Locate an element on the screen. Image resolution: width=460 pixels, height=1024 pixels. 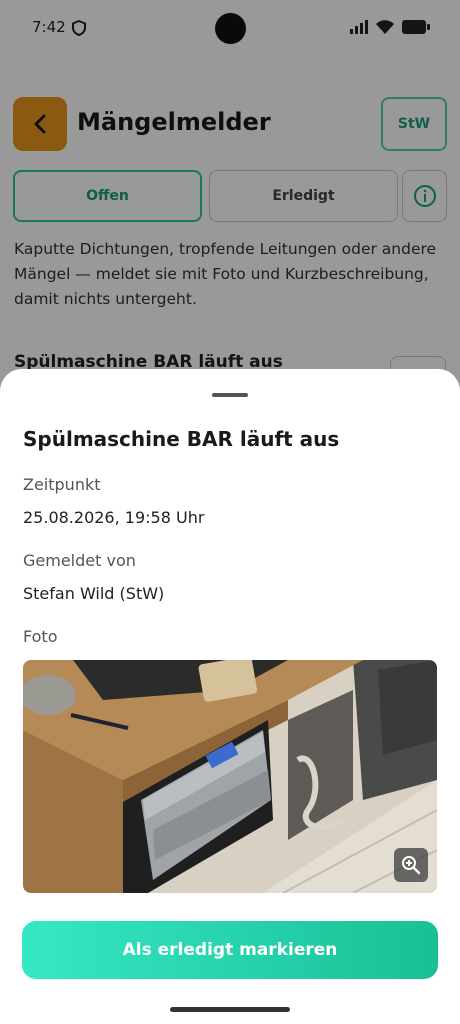
zoom-in-icon is located at coordinates (411, 865).